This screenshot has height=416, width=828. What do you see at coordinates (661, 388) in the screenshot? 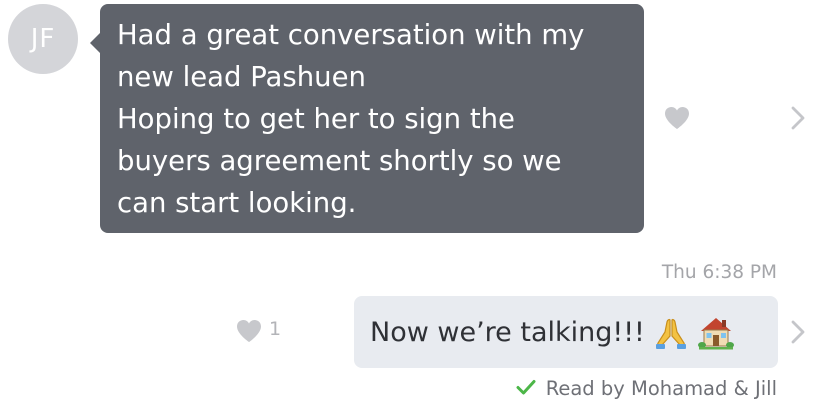
I see `read-receipt-text: Read by Mohamad & Jill` at bounding box center [661, 388].